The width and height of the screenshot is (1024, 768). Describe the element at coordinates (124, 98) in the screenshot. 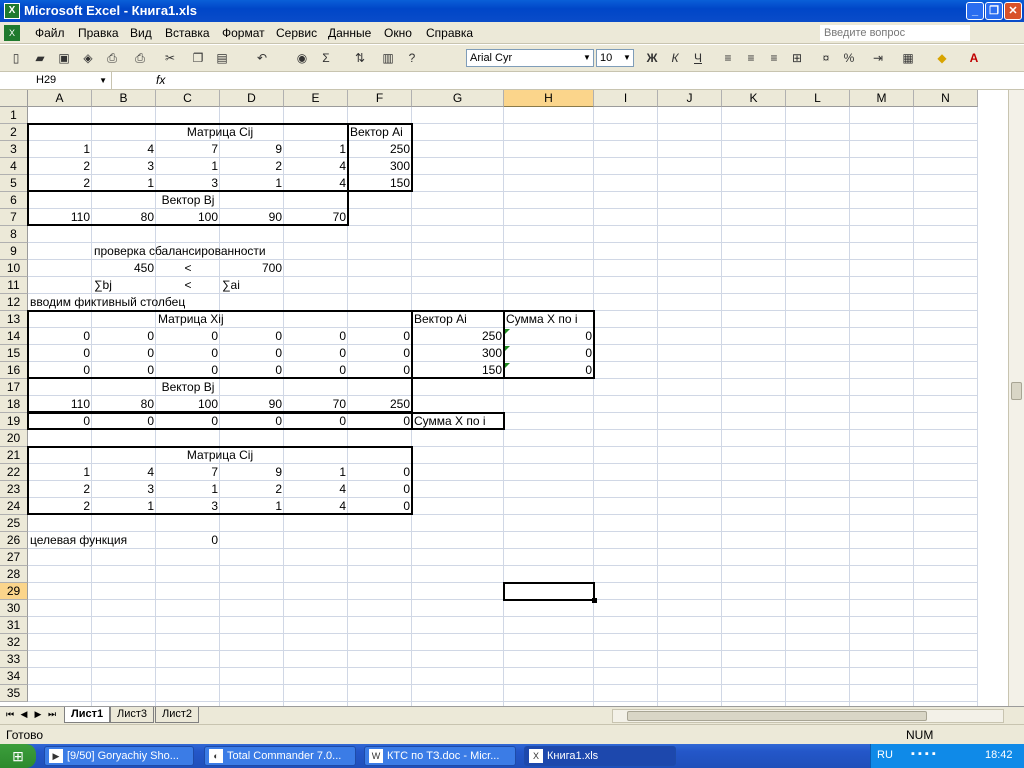

I see `column-header-B: B` at that location.